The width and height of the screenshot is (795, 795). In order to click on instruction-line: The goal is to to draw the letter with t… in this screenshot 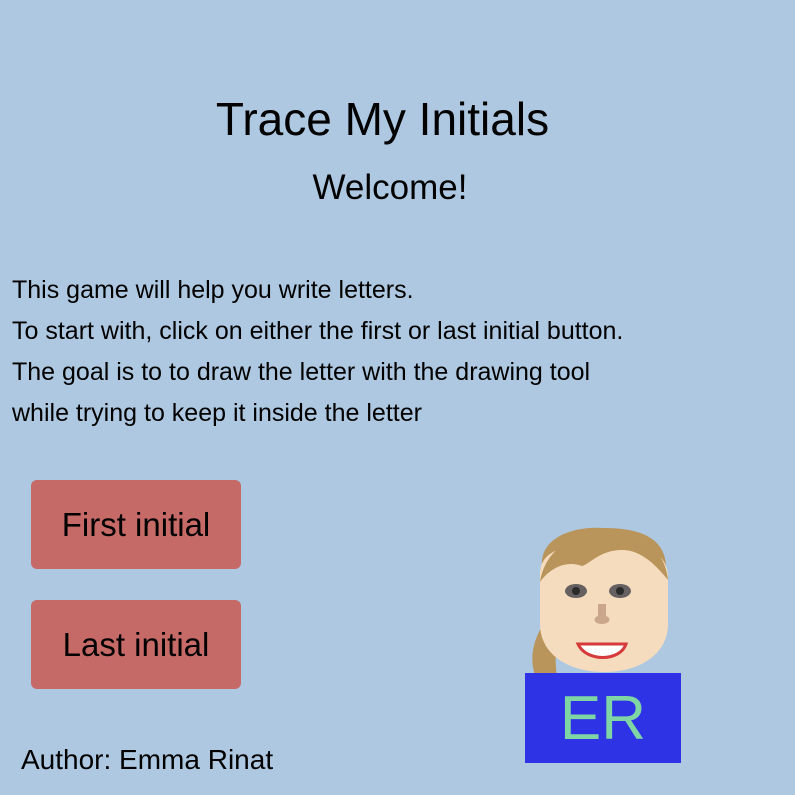, I will do `click(301, 372)`.